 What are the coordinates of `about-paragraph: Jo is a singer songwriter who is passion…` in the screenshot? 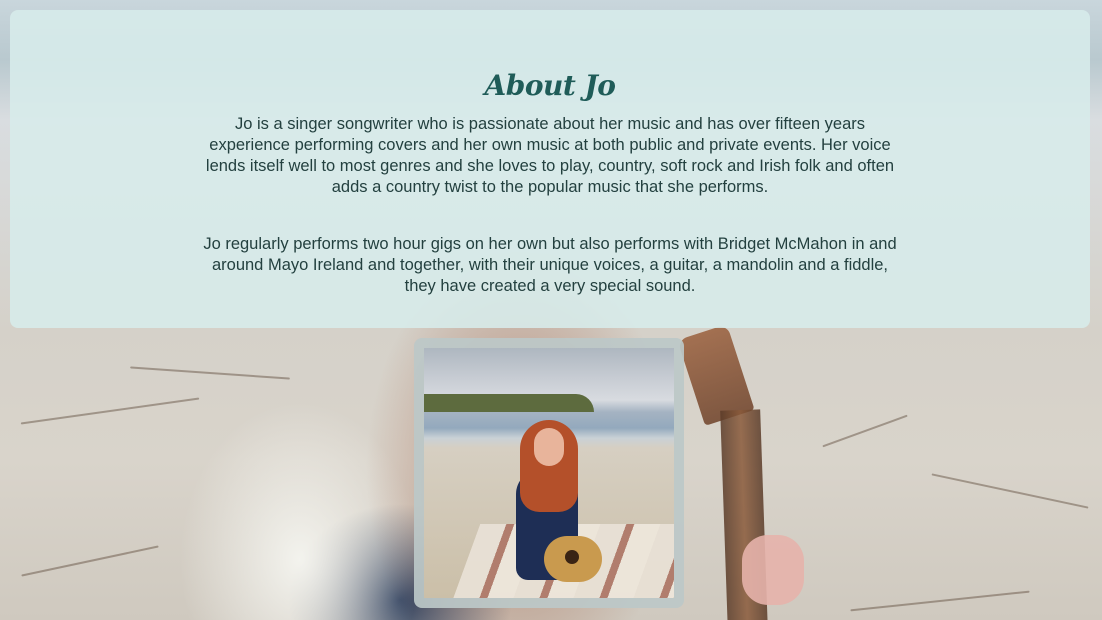 It's located at (550, 155).